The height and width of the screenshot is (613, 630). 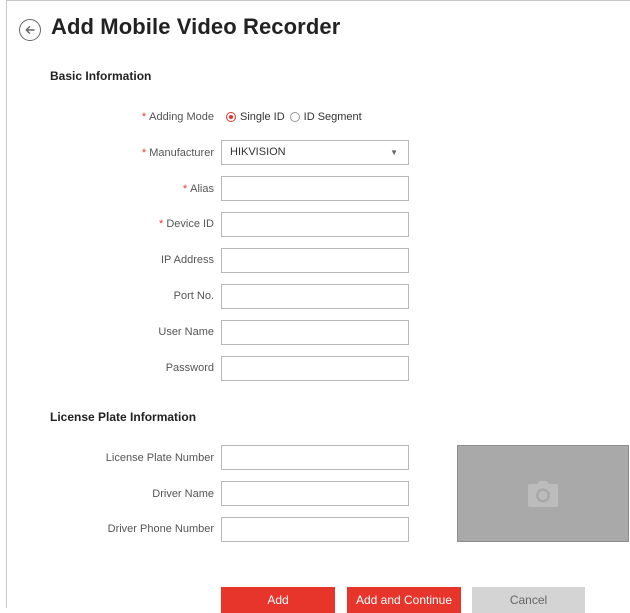 What do you see at coordinates (186, 224) in the screenshot?
I see `device-id-label: * Device ID` at bounding box center [186, 224].